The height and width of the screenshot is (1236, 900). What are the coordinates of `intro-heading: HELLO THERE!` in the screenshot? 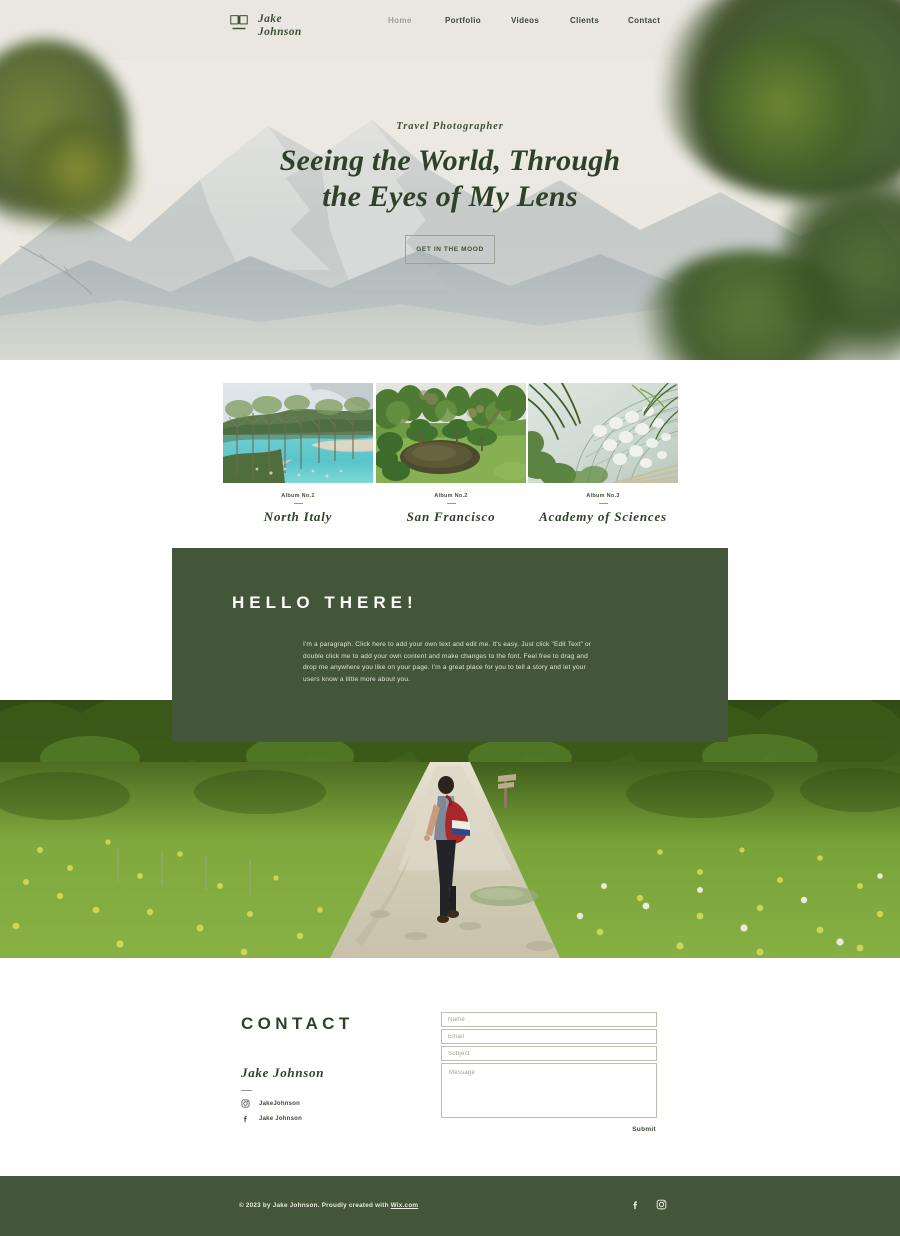 It's located at (325, 602).